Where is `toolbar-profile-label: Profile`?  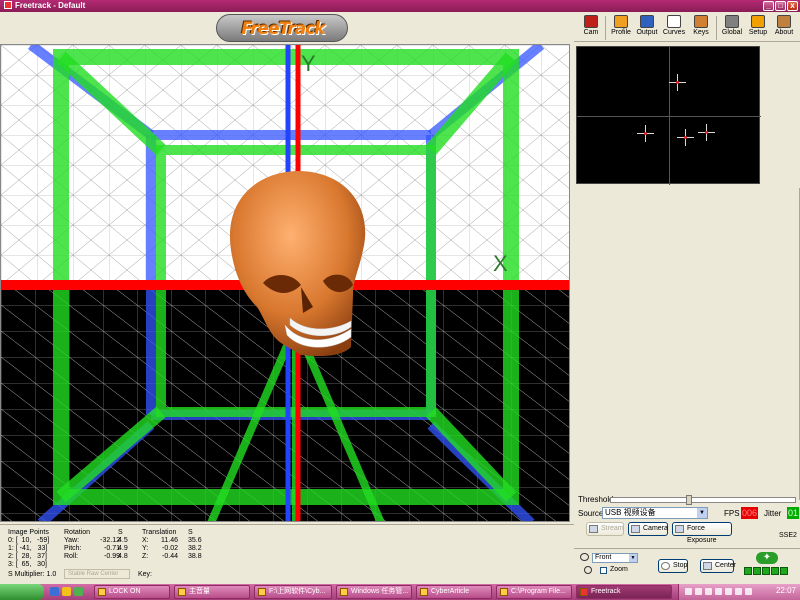 toolbar-profile-label: Profile is located at coordinates (621, 32).